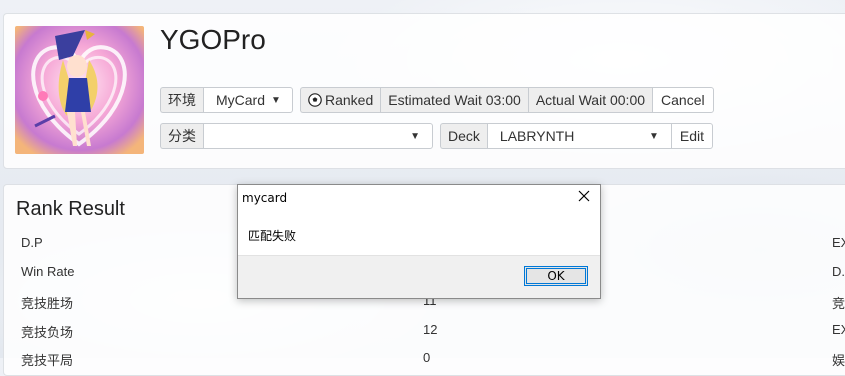  What do you see at coordinates (181, 100) in the screenshot?
I see `environment-label: 环境` at bounding box center [181, 100].